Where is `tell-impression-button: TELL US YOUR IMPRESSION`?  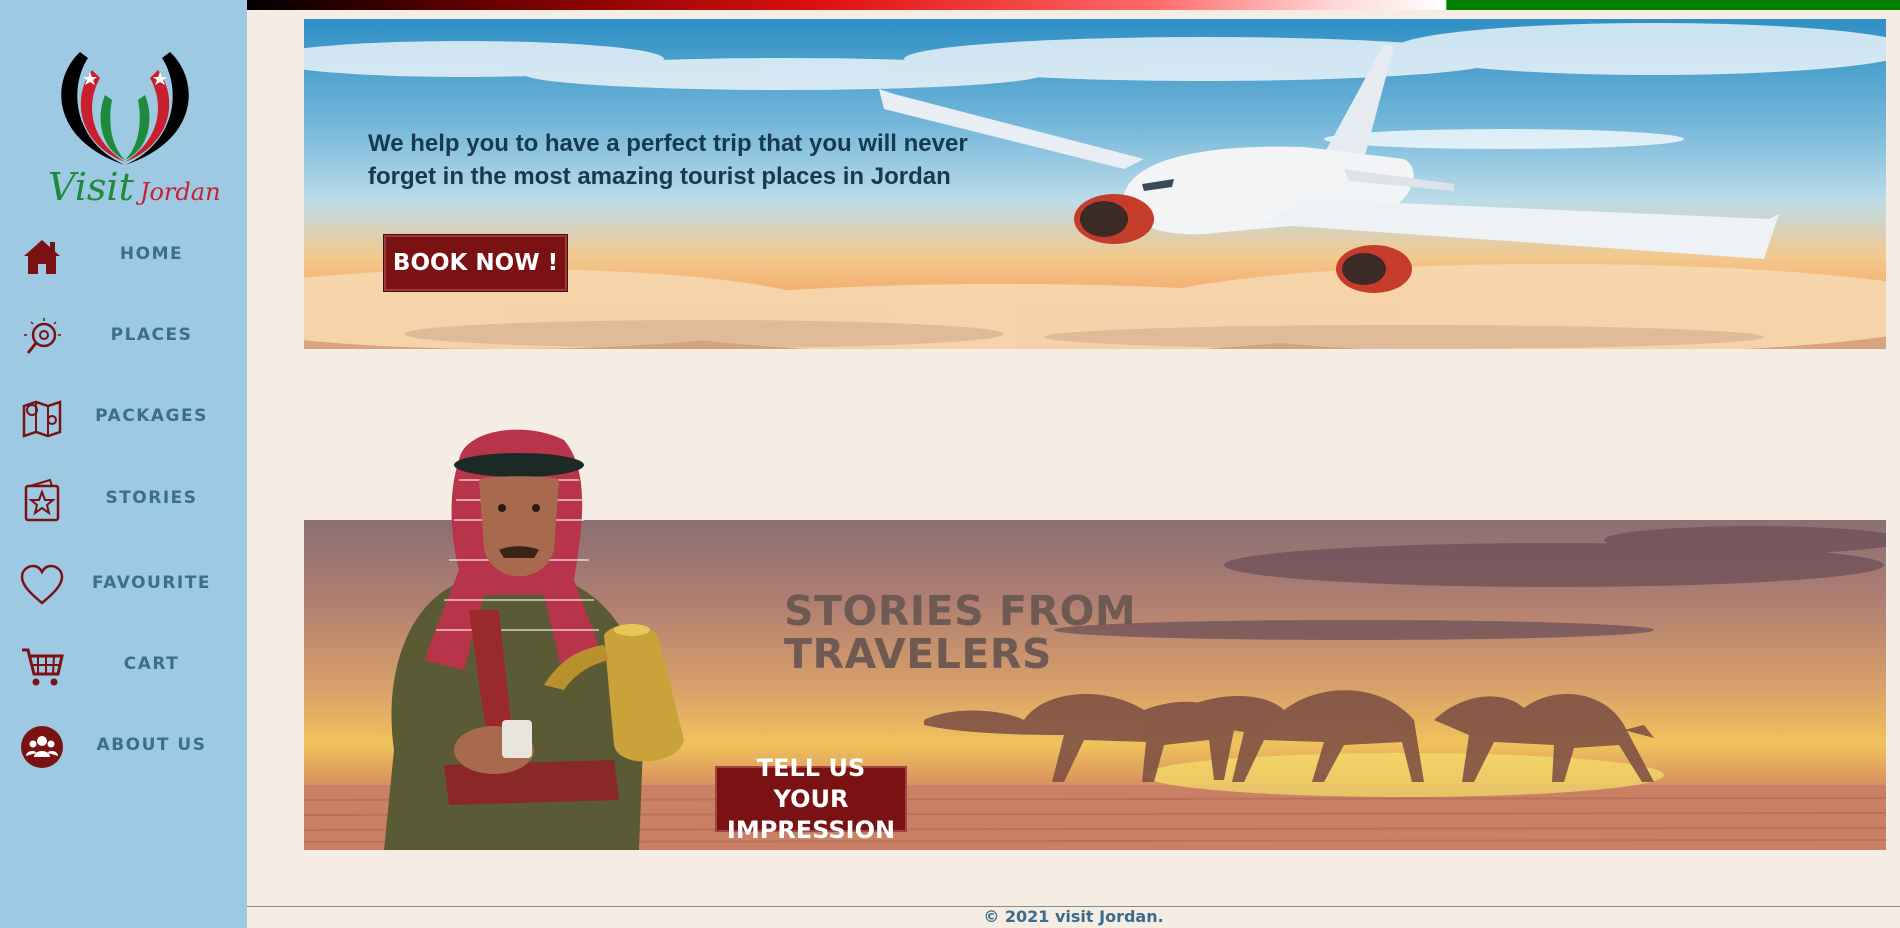
tell-impression-button: TELL US YOUR IMPRESSION is located at coordinates (811, 799).